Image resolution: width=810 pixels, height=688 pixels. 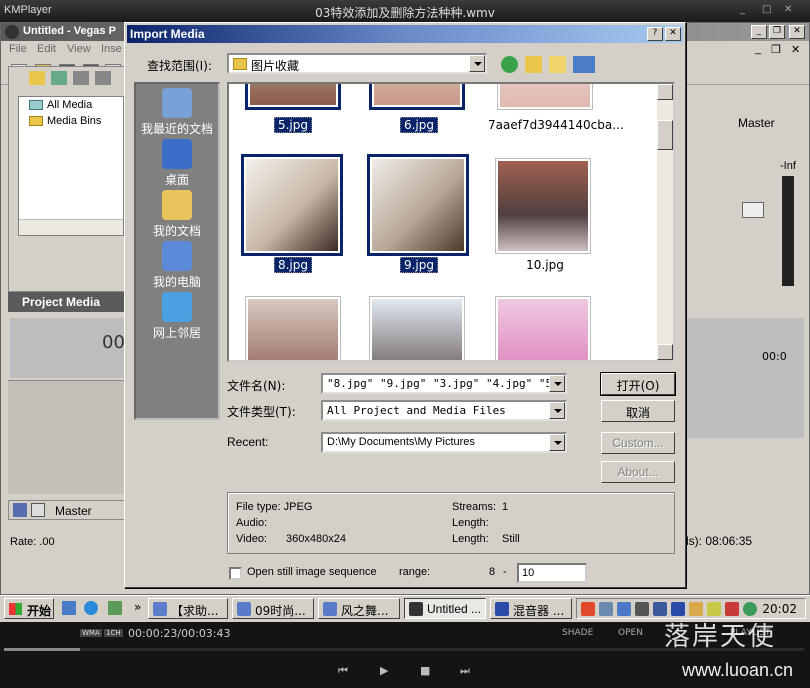 What do you see at coordinates (67, 302) in the screenshot?
I see `tab-project-media: Project Media` at bounding box center [67, 302].